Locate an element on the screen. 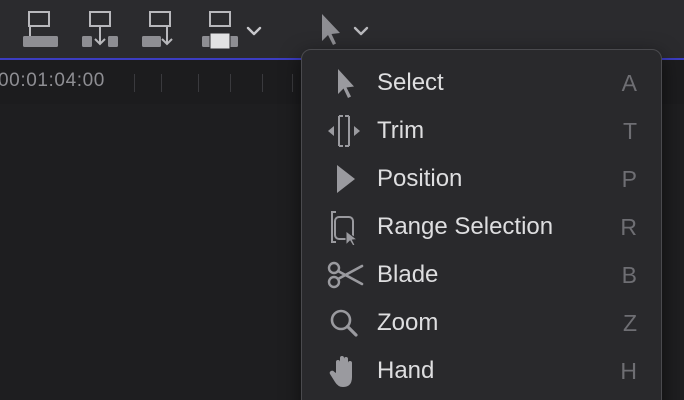 This screenshot has width=684, height=400. menu-item-label: Blade is located at coordinates (408, 274).